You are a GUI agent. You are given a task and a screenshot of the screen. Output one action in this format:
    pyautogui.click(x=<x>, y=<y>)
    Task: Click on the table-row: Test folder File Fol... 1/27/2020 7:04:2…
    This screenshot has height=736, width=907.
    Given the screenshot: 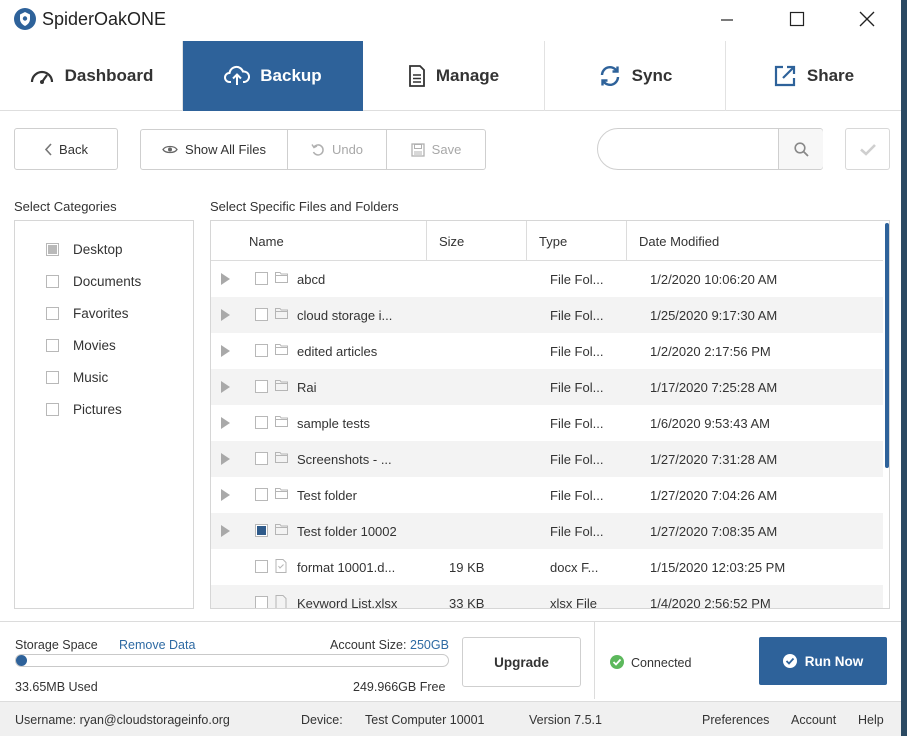 What is the action you would take?
    pyautogui.click(x=547, y=495)
    